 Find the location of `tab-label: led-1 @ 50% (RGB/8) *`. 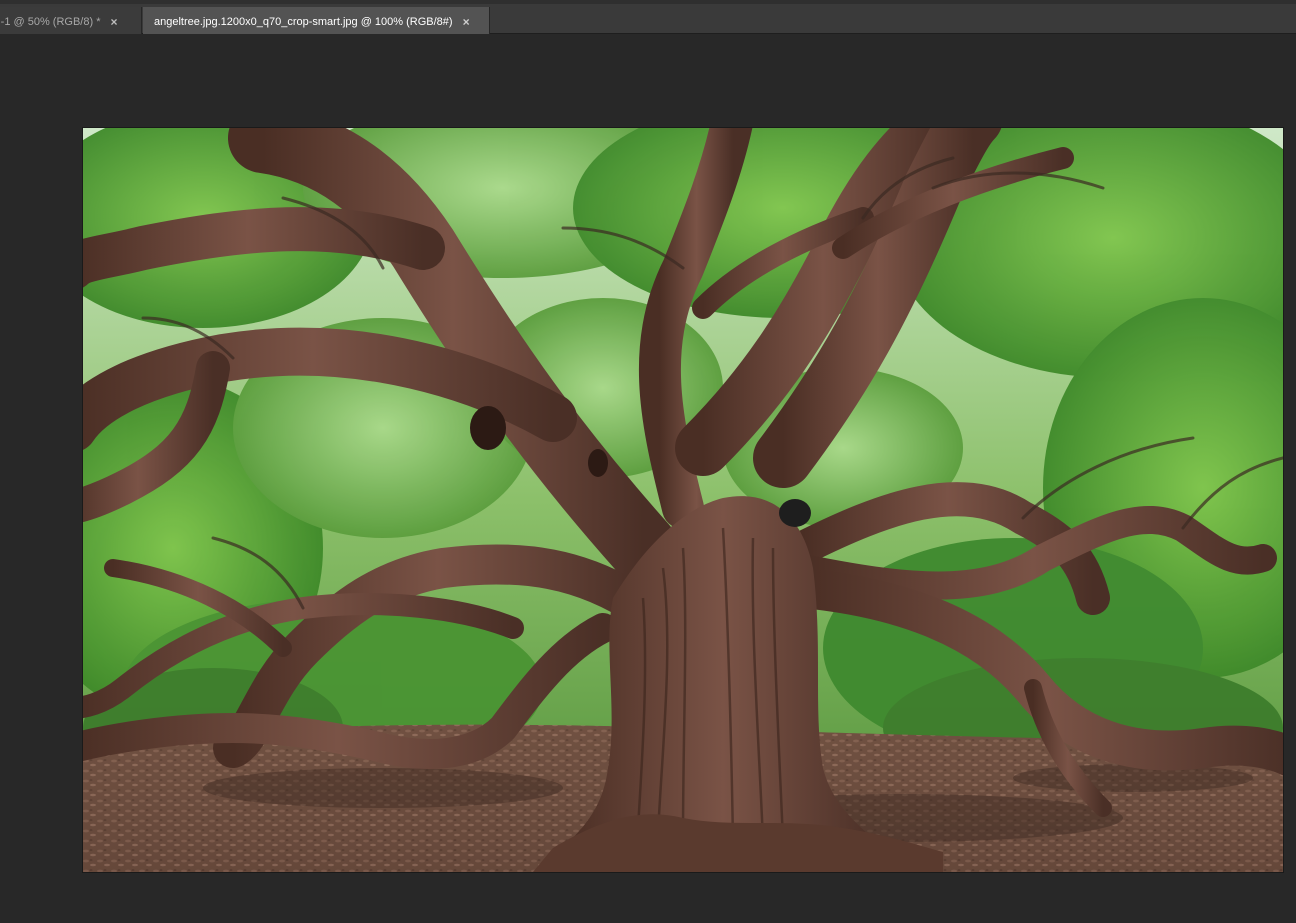

tab-label: led-1 @ 50% (RGB/8) * is located at coordinates (50, 22).